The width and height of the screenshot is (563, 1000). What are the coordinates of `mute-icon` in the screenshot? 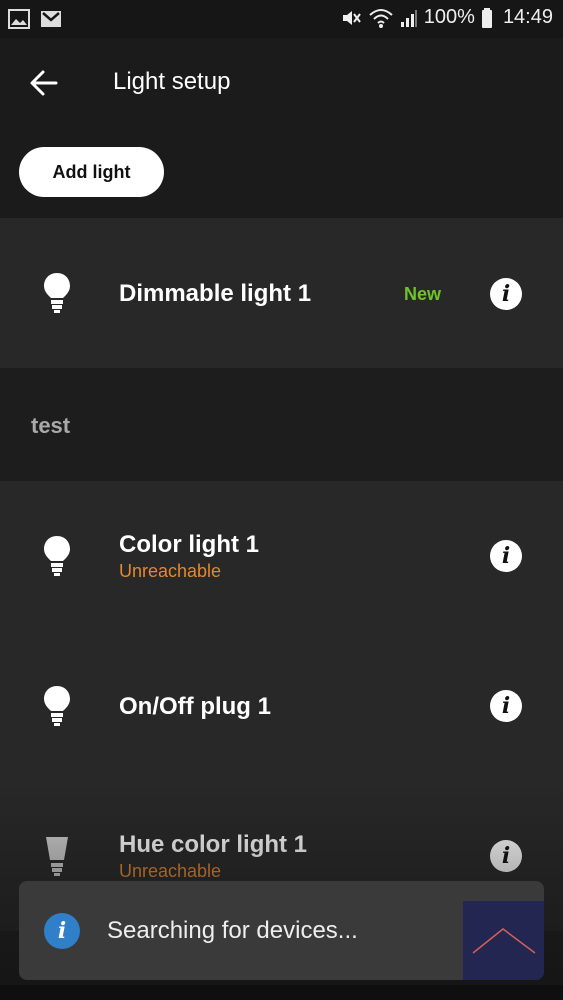 It's located at (351, 17).